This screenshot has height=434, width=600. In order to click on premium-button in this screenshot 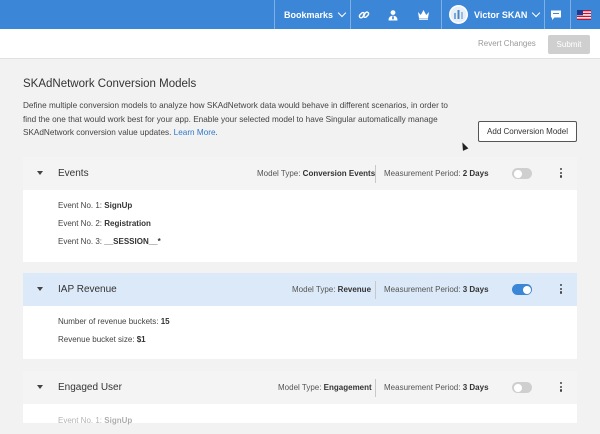, I will do `click(423, 14)`.